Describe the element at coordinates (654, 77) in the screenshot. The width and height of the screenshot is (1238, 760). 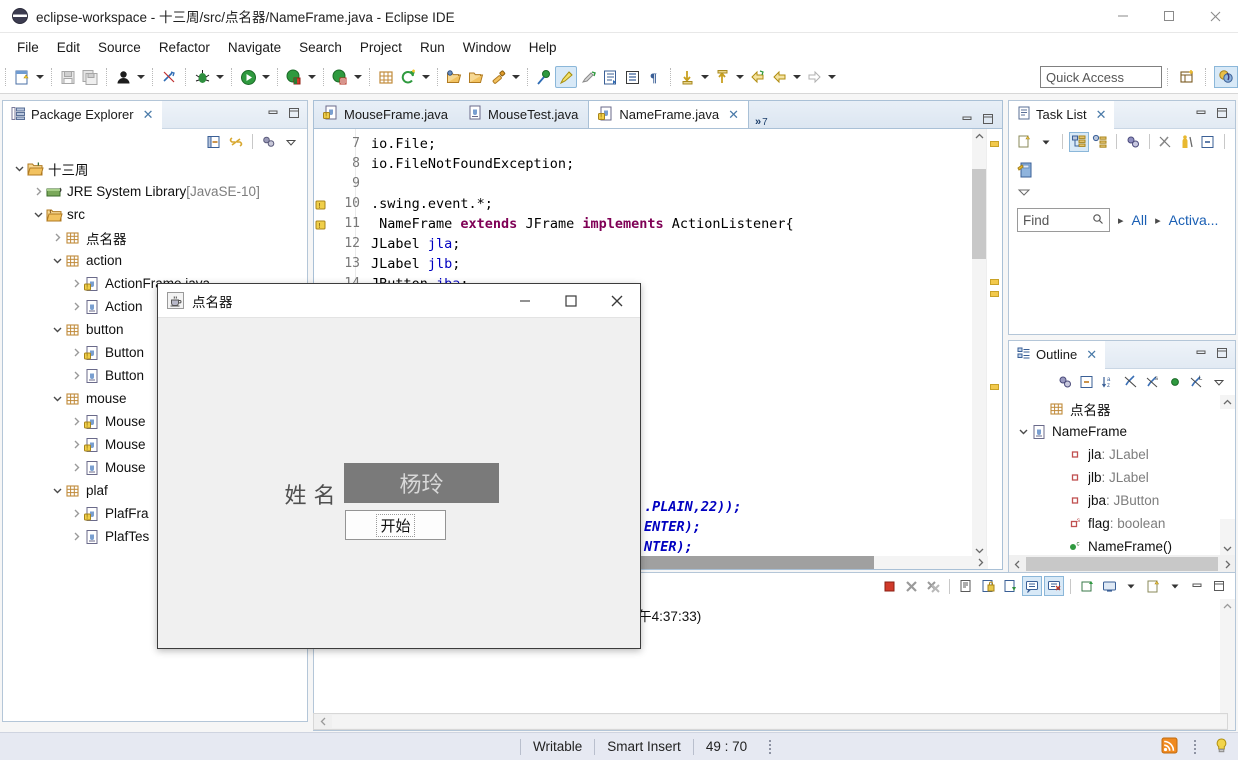
I see `pilcrow-icon: ¶` at that location.